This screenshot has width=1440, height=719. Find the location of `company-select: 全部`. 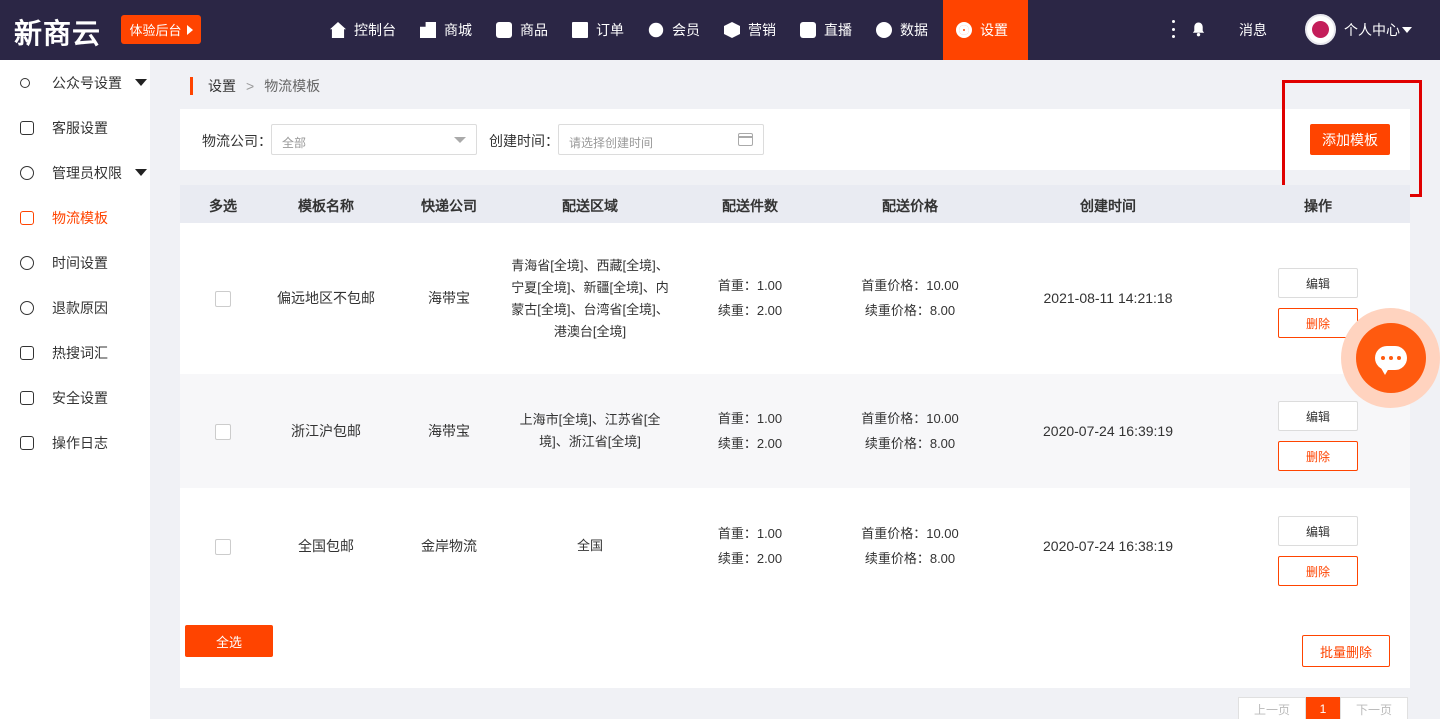

company-select: 全部 is located at coordinates (374, 139).